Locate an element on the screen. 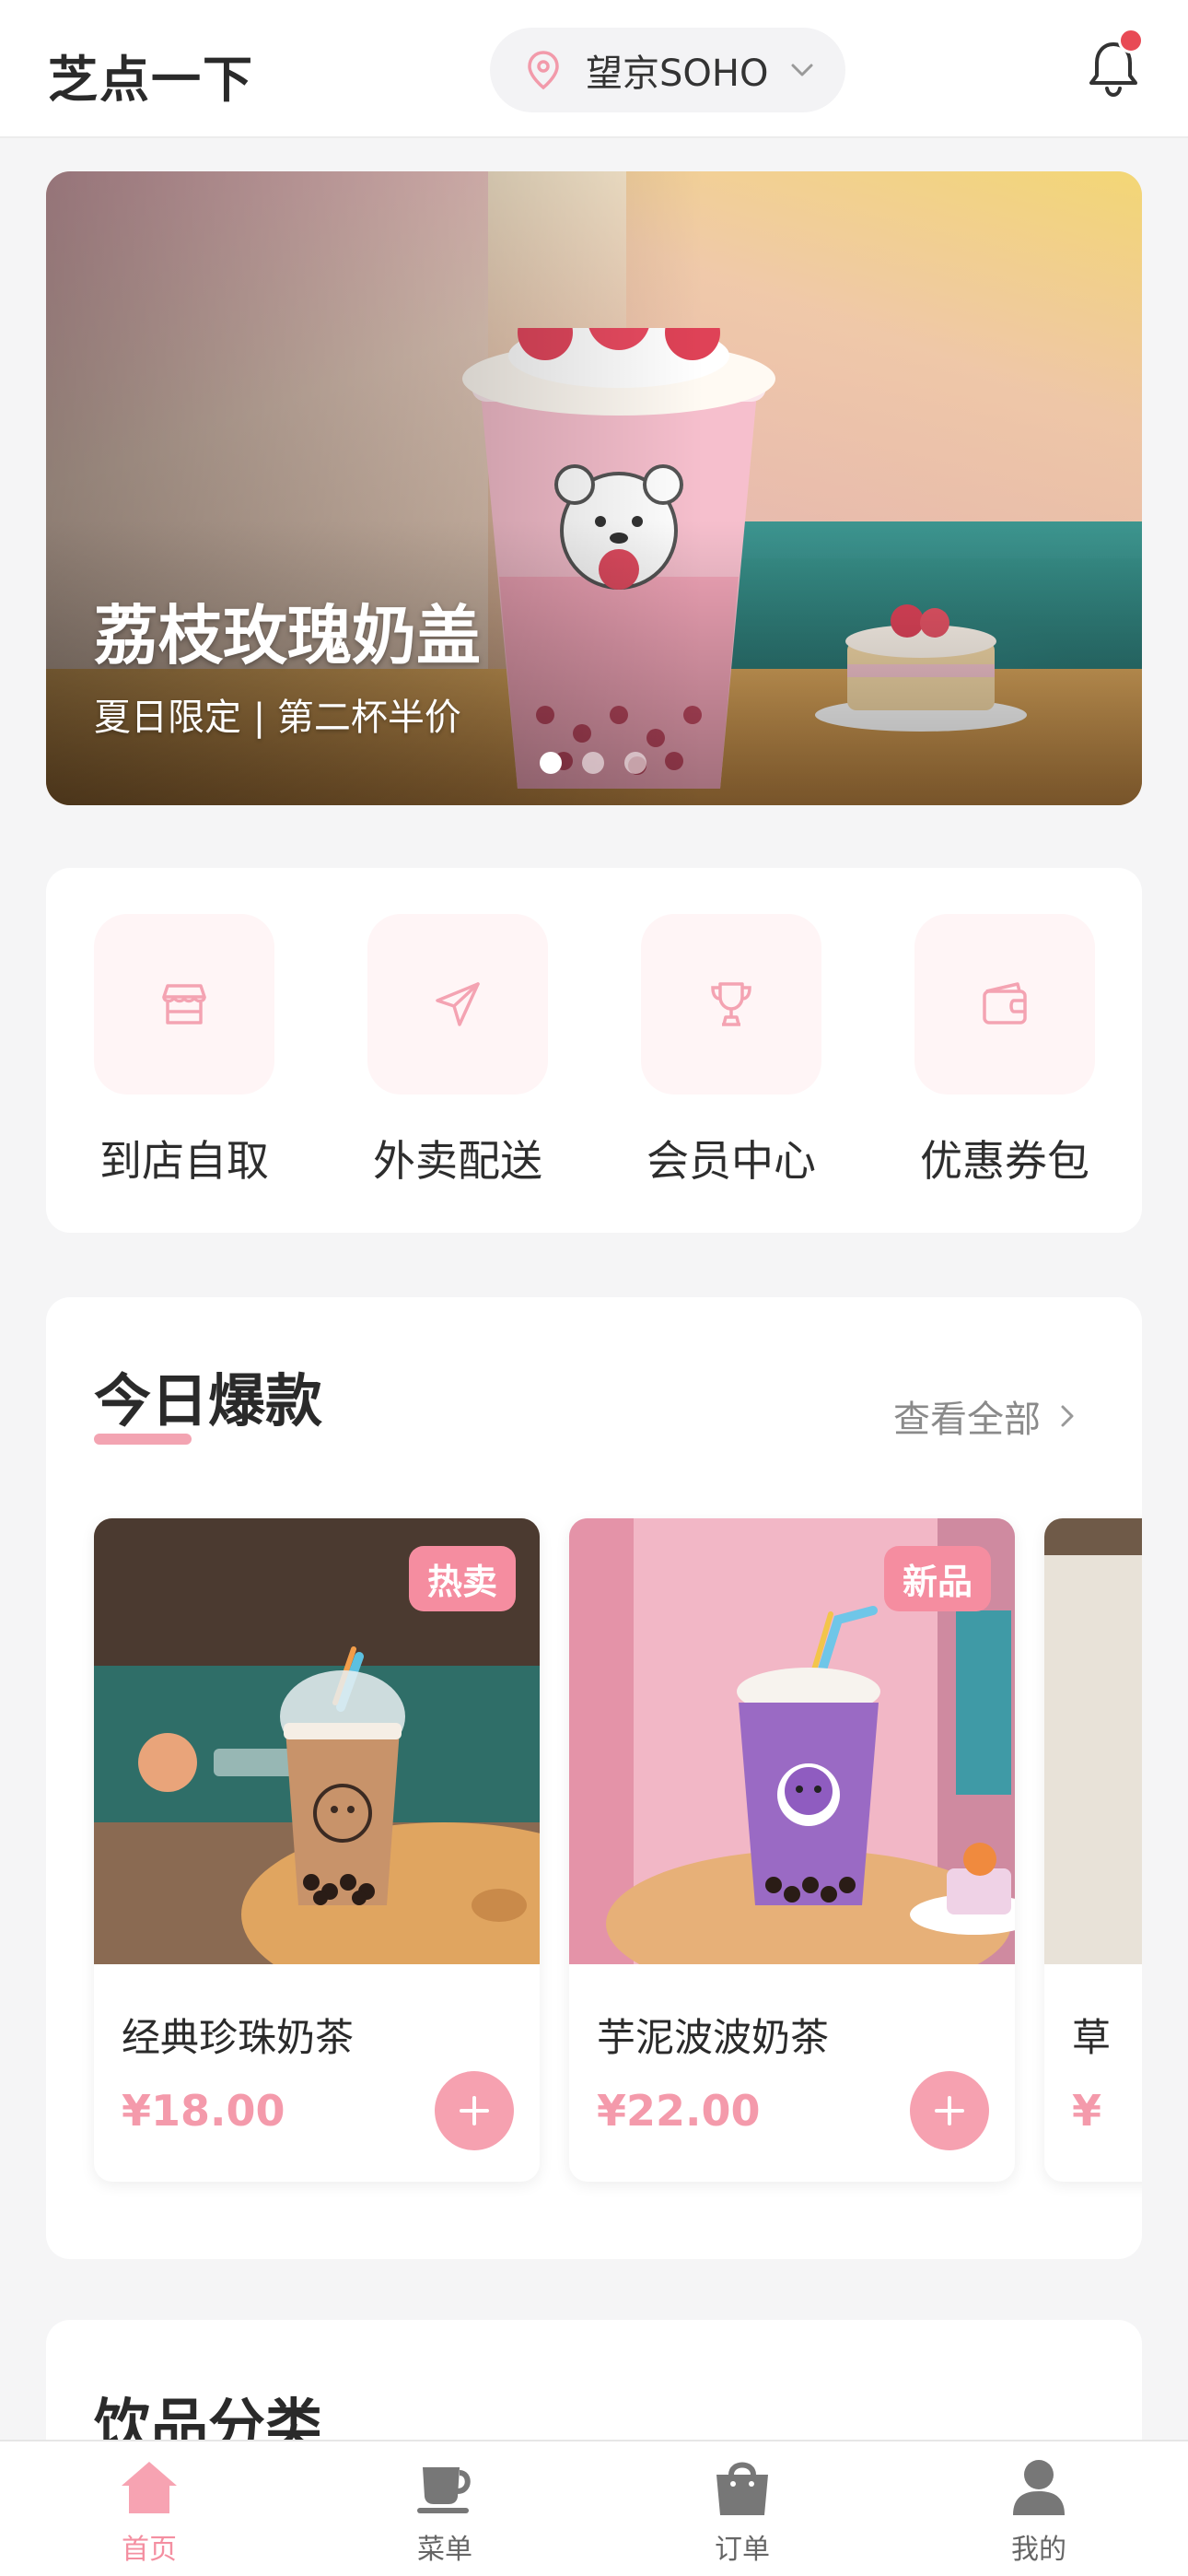 The width and height of the screenshot is (1188, 2576). product-image is located at coordinates (1093, 1741).